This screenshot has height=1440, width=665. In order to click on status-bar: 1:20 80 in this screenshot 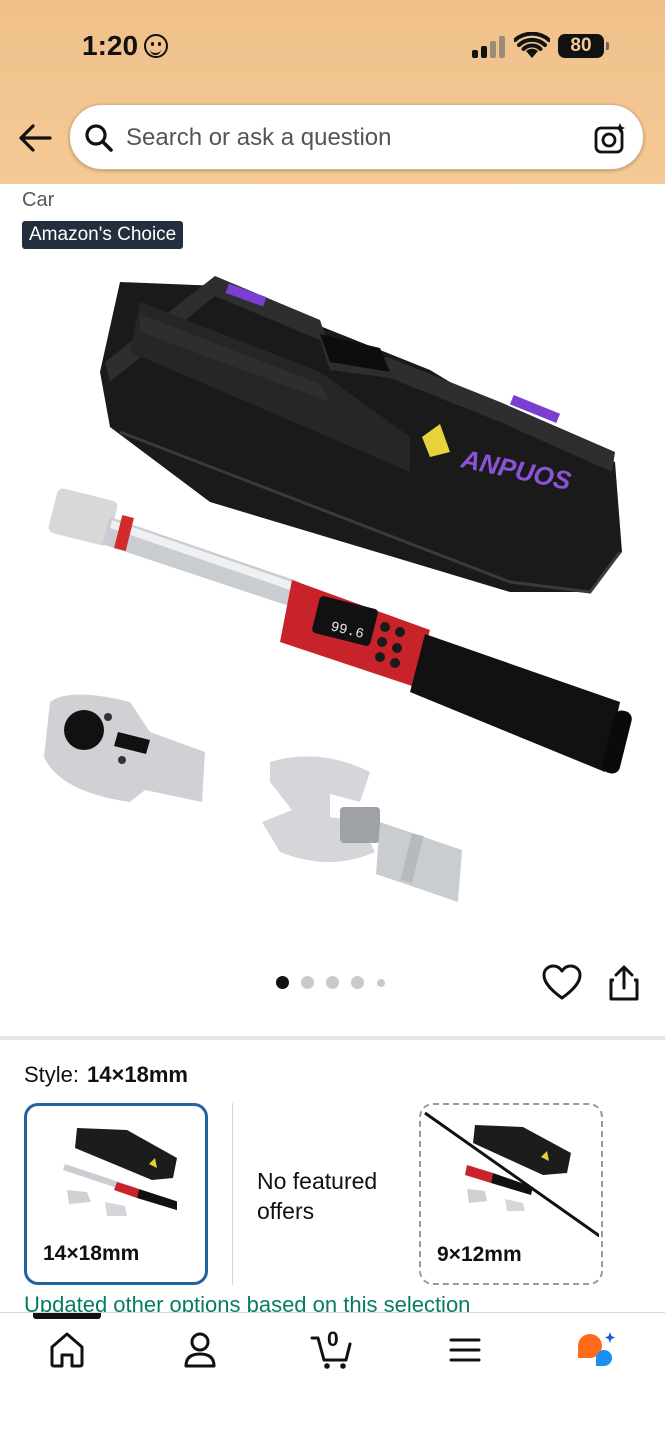, I will do `click(332, 46)`.